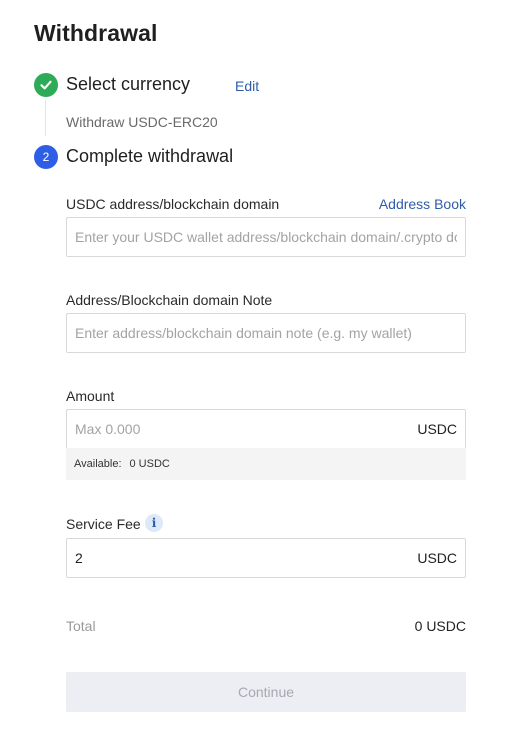 This screenshot has height=740, width=512. I want to click on amount-label: Amount, so click(90, 396).